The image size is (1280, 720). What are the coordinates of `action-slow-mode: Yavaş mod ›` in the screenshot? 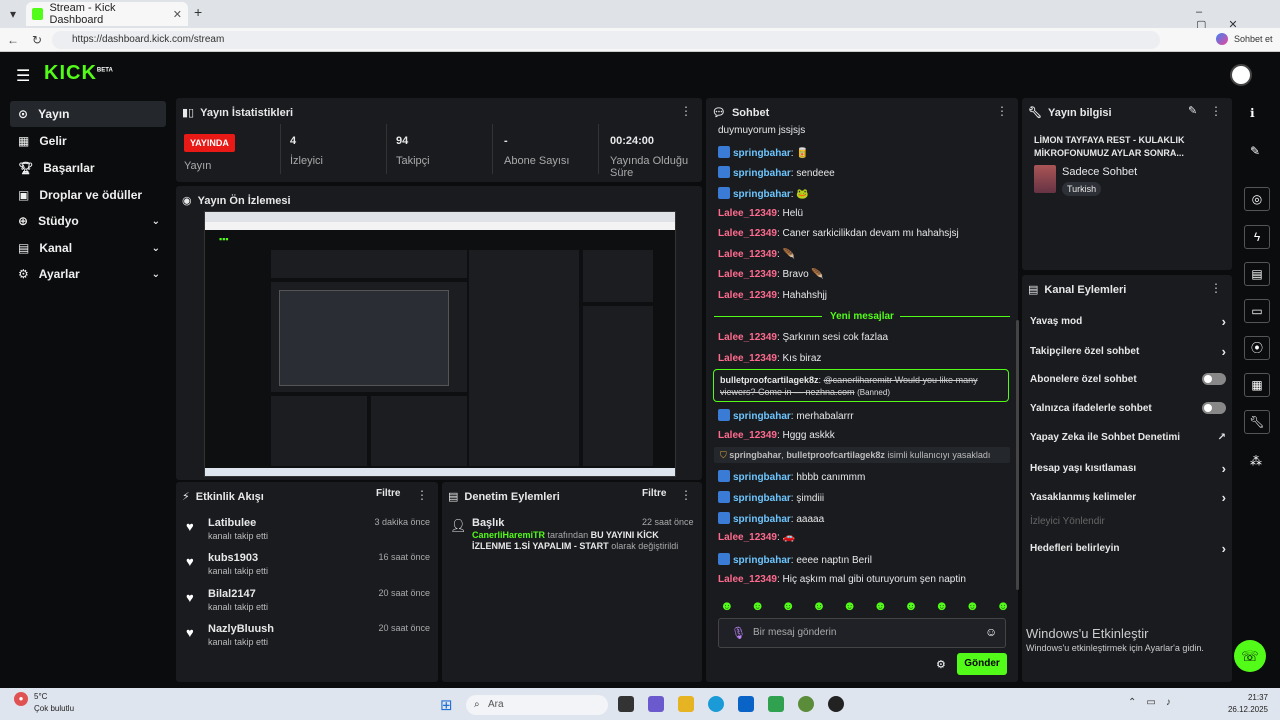 It's located at (1128, 321).